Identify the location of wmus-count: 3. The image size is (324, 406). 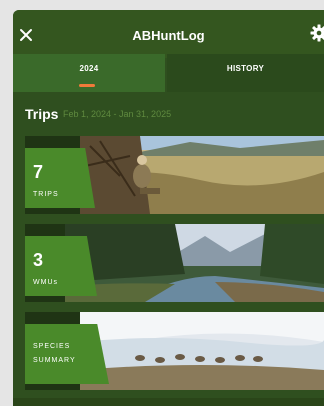
(38, 260).